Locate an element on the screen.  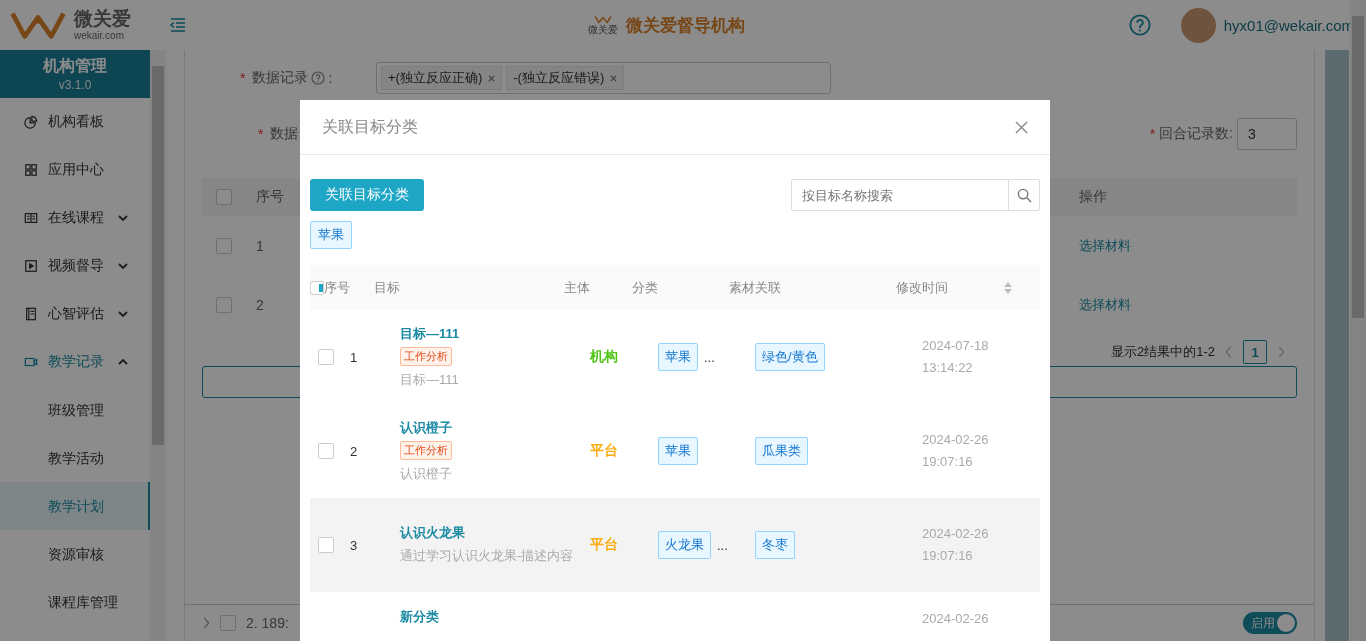
column-header: 目标 is located at coordinates (387, 287).